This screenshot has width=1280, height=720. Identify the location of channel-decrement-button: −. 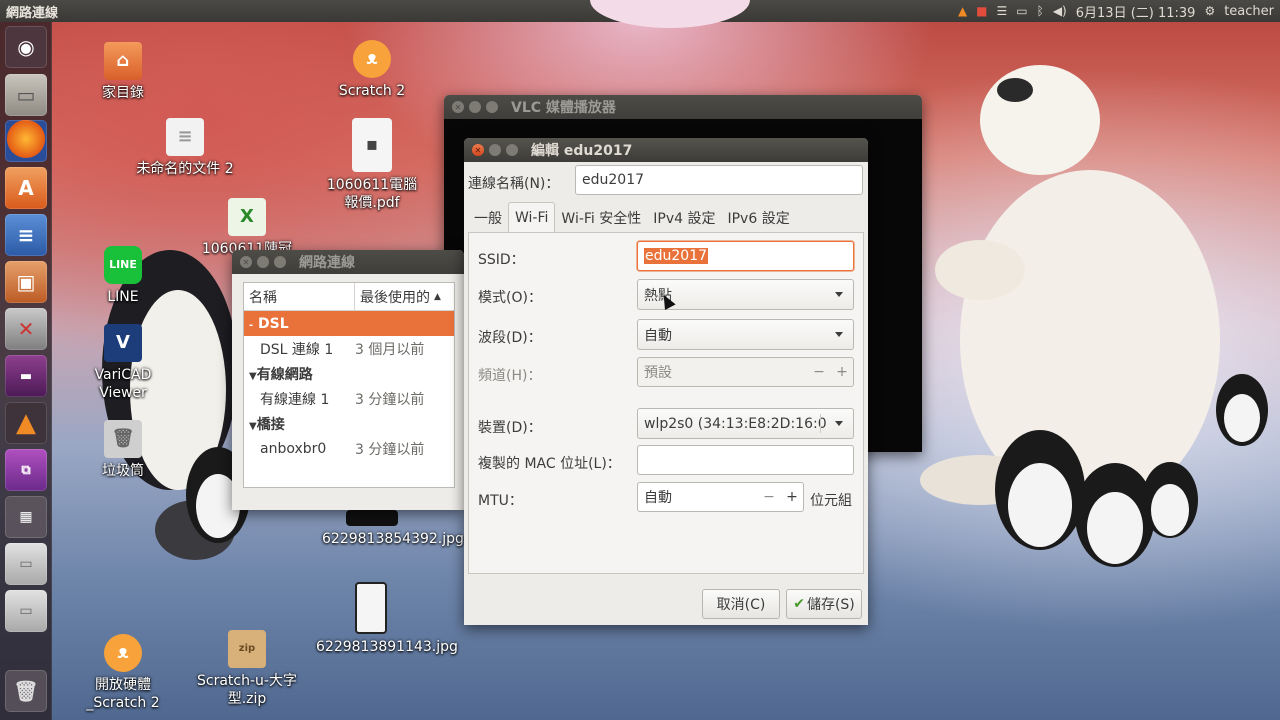
(819, 372).